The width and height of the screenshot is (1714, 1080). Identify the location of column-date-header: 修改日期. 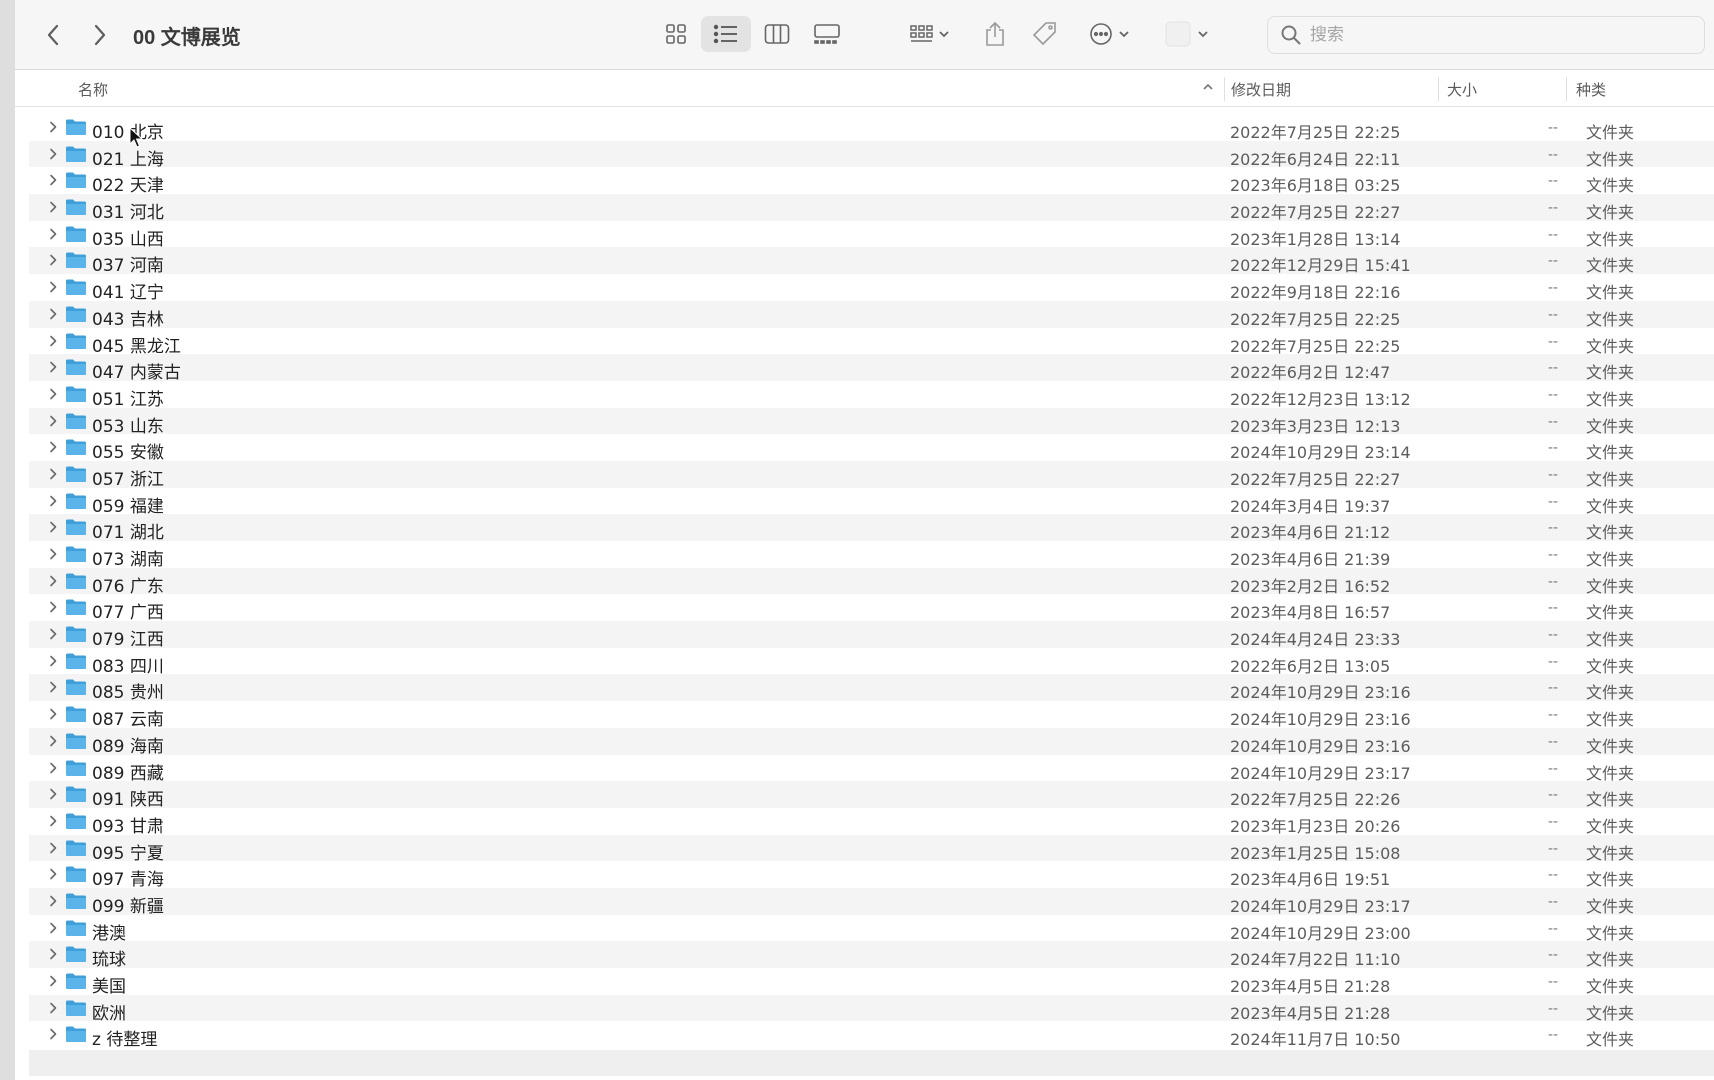
(1261, 89).